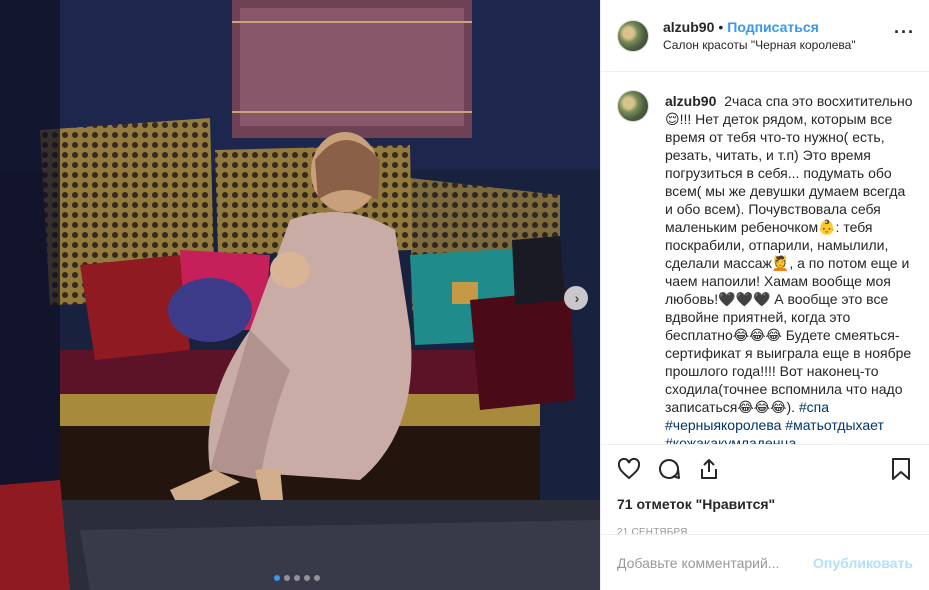  Describe the element at coordinates (904, 32) in the screenshot. I see `more-horizontal-icon: ···` at that location.